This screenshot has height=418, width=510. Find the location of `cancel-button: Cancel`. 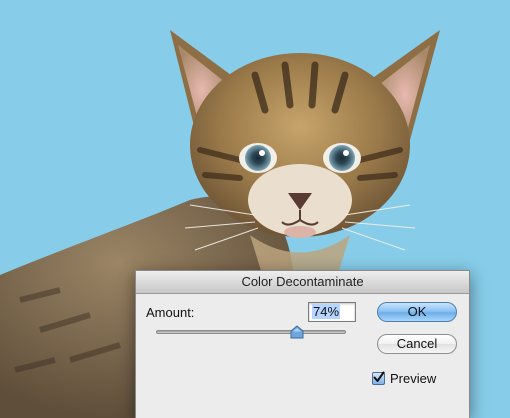

cancel-button: Cancel is located at coordinates (417, 344).